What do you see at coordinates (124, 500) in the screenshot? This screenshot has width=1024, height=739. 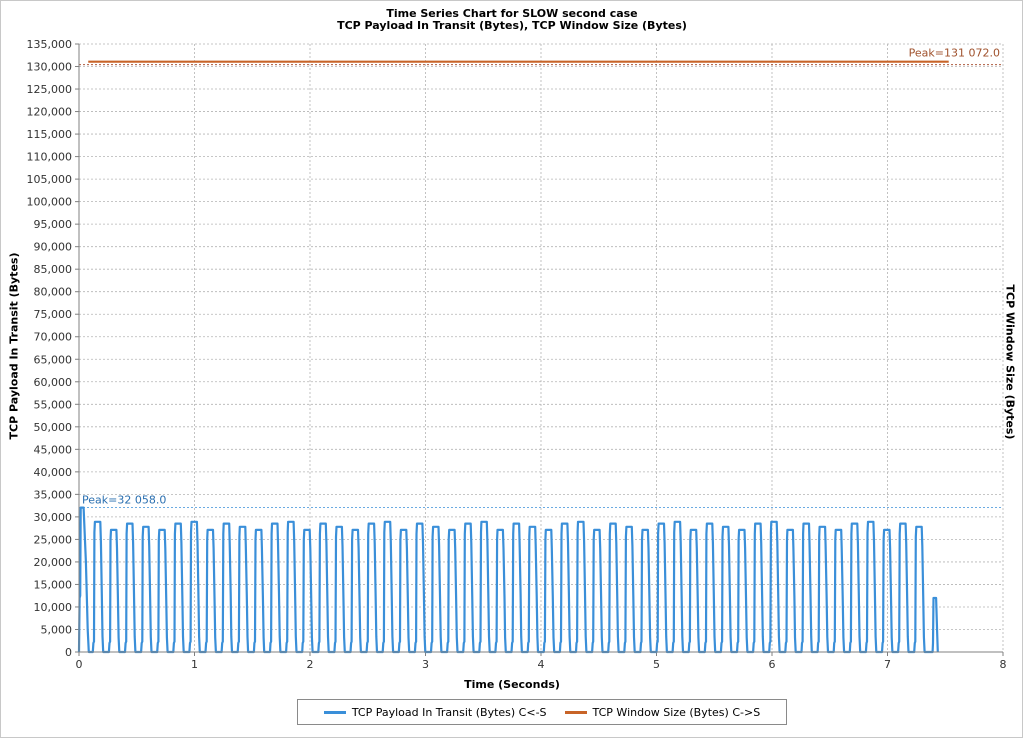 I see `peak-label-payload: Peak=32 058.0` at bounding box center [124, 500].